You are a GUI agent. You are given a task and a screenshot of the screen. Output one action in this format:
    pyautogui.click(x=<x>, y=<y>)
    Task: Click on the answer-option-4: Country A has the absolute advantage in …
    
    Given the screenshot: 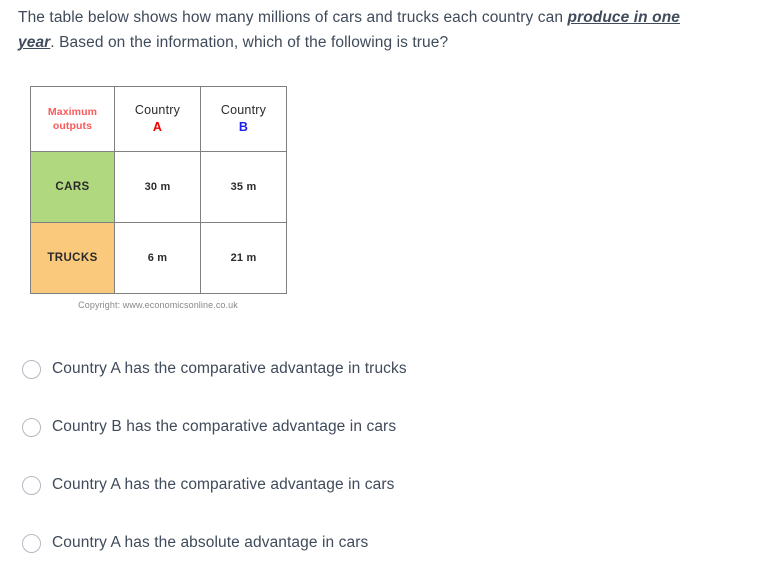 What is the action you would take?
    pyautogui.click(x=382, y=543)
    